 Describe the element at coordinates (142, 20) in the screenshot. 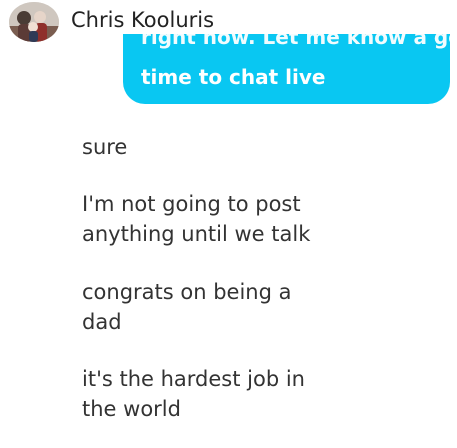

I see `contact-name: Chris Kooluris` at that location.